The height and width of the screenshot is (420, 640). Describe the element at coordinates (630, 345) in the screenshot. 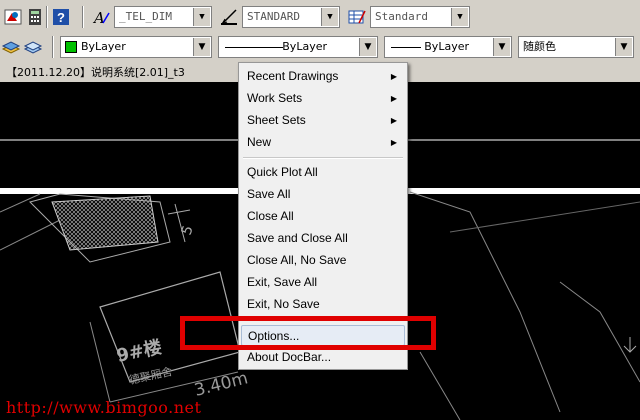

I see `arrow-down-icon` at that location.